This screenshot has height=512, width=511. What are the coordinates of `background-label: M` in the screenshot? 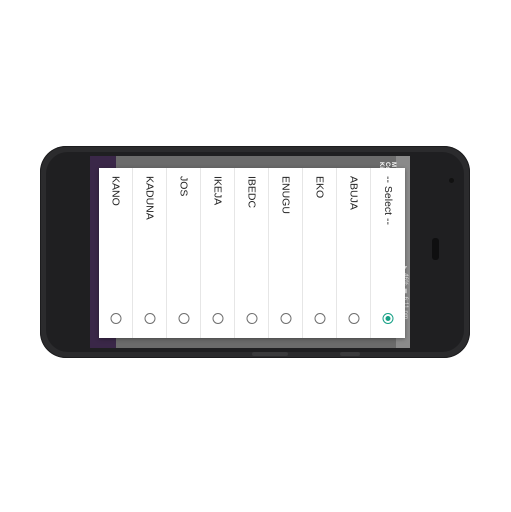 It's located at (393, 164).